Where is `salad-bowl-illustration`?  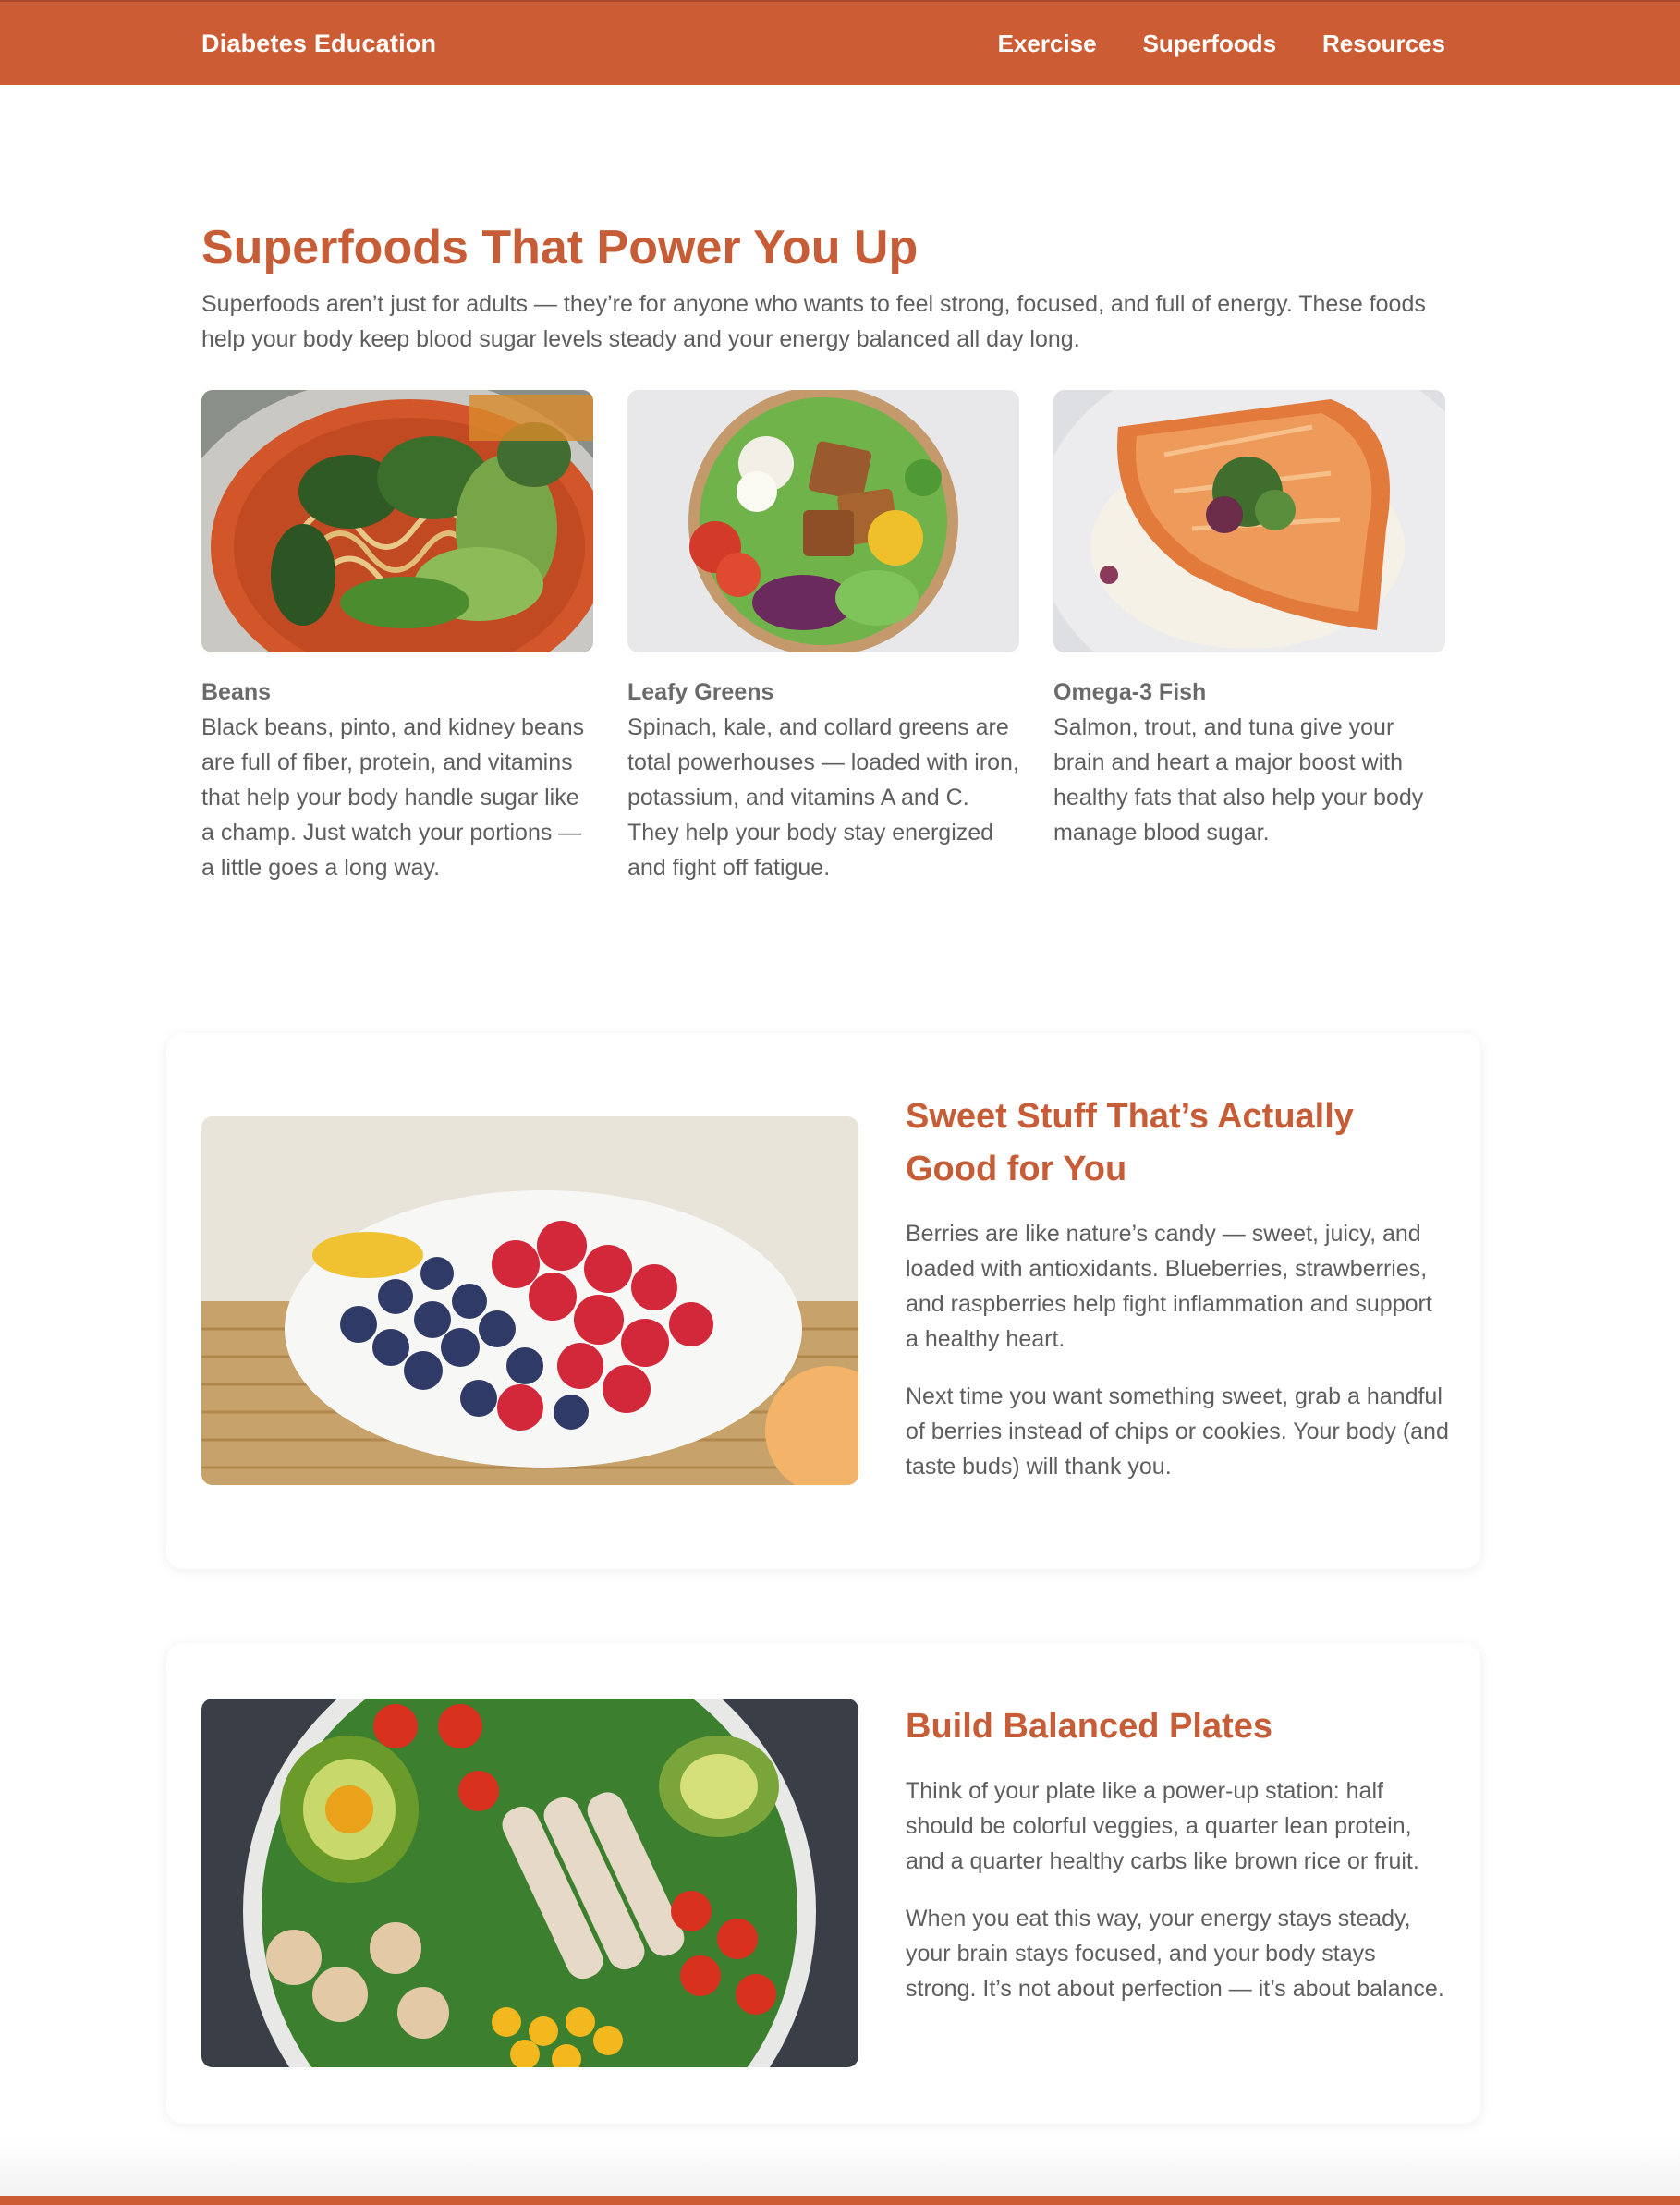
salad-bowl-illustration is located at coordinates (823, 521).